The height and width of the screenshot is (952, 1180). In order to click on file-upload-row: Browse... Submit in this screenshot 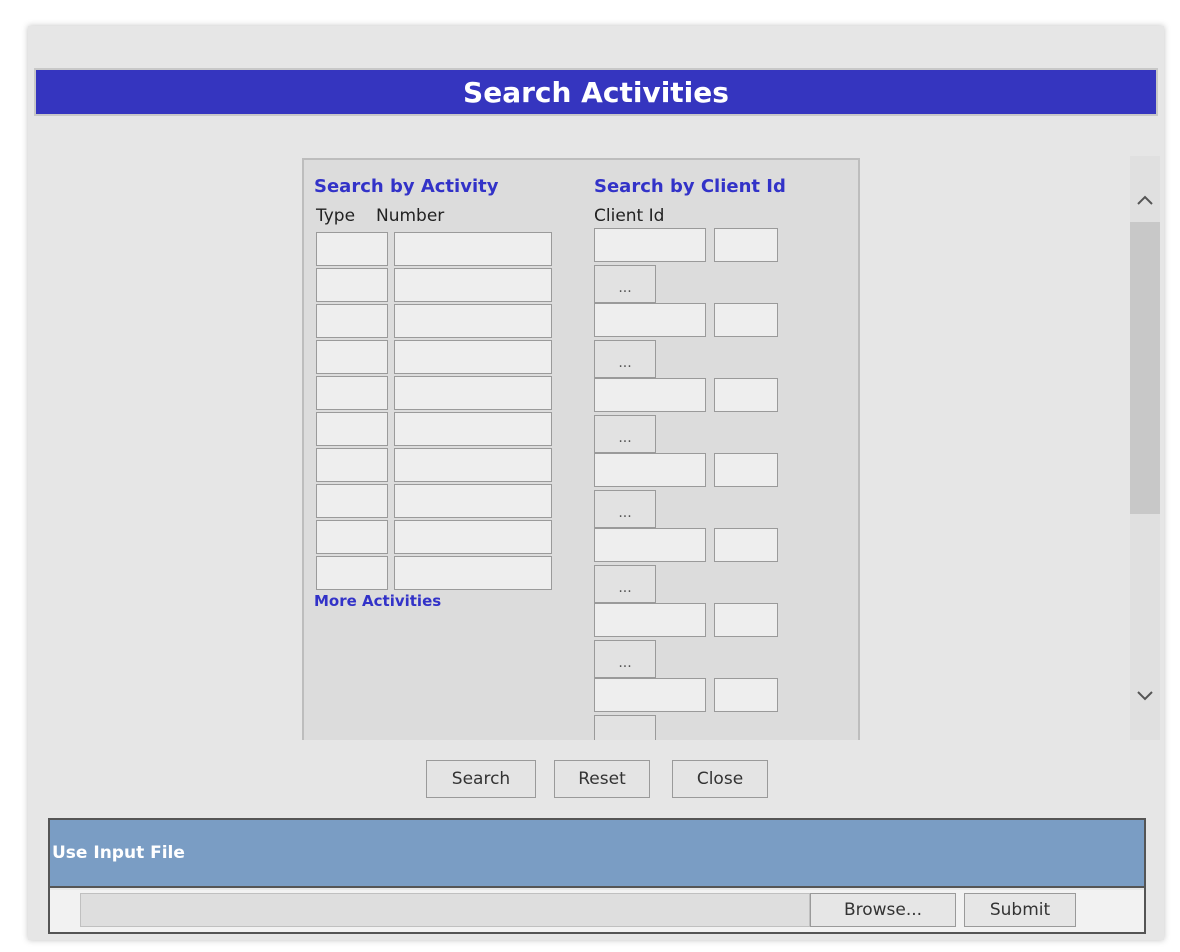, I will do `click(597, 911)`.